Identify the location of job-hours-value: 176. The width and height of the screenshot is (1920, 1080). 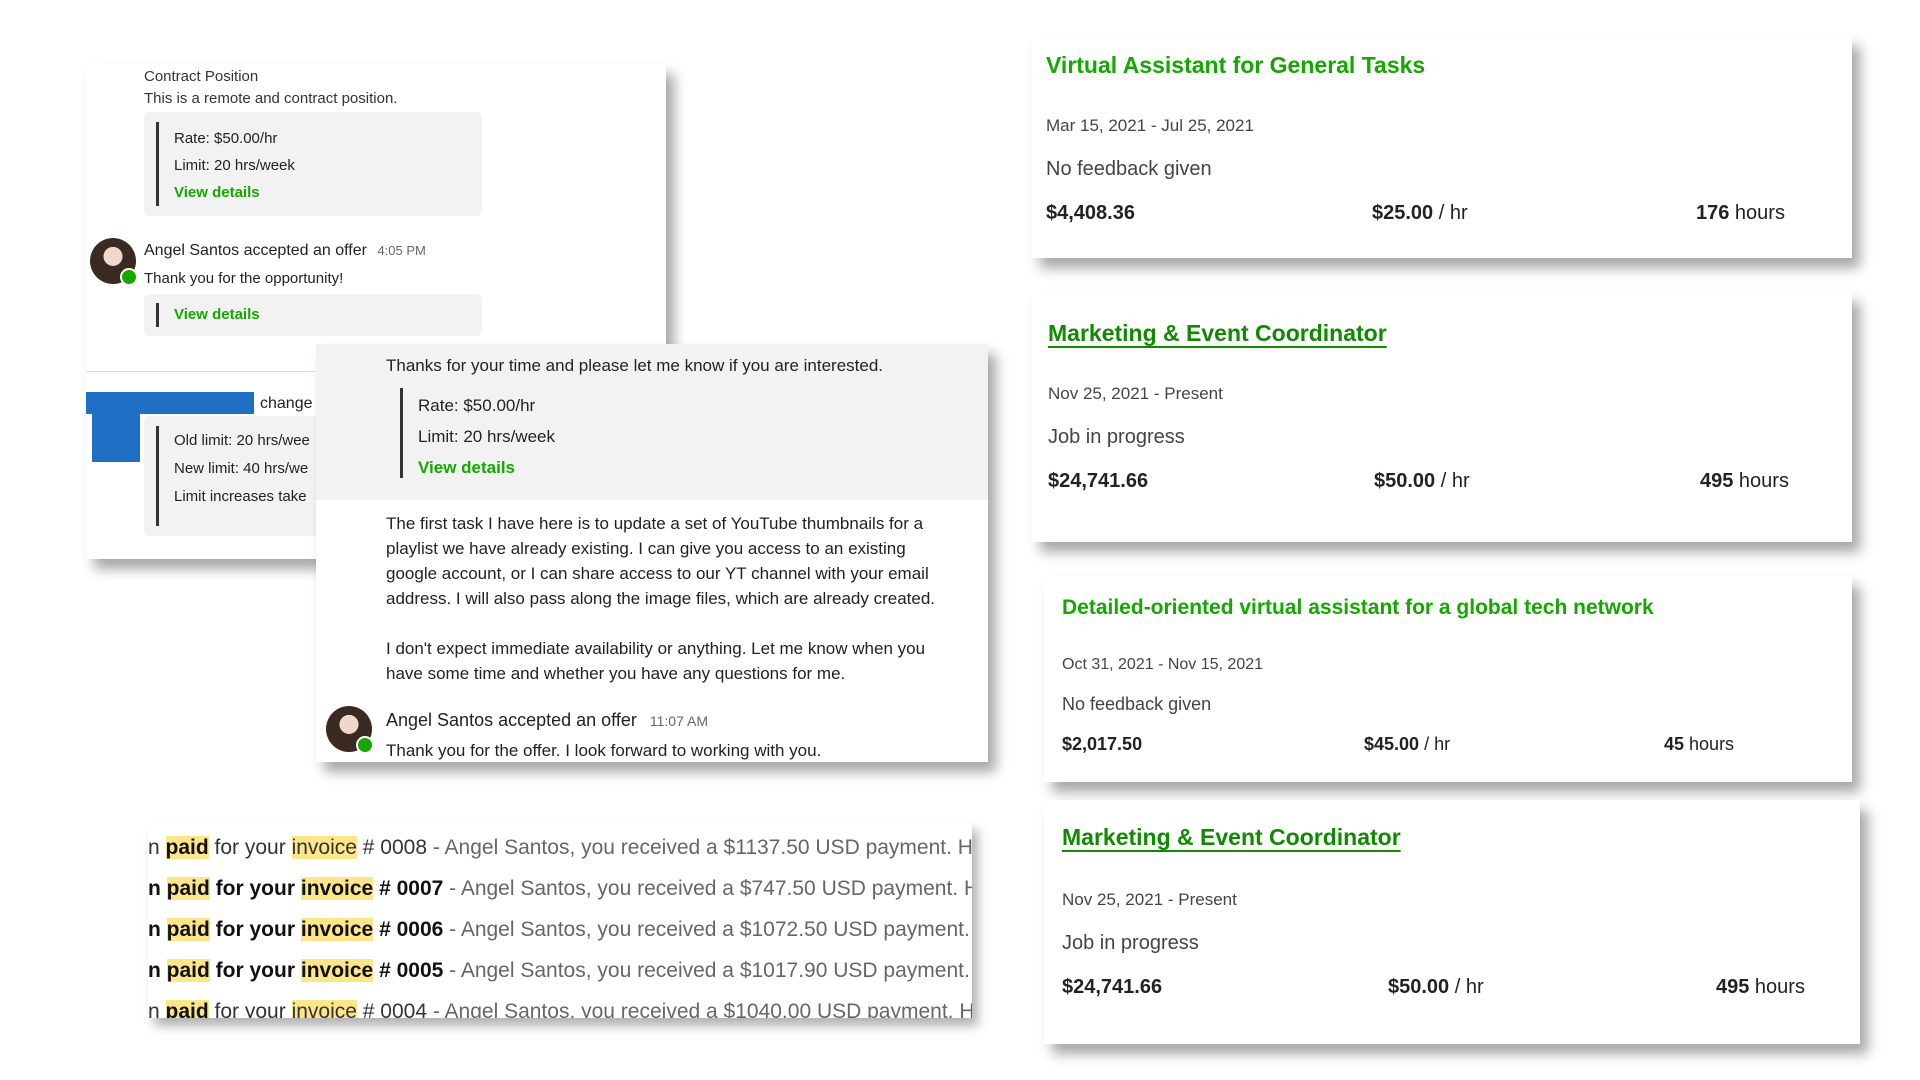
(1713, 213).